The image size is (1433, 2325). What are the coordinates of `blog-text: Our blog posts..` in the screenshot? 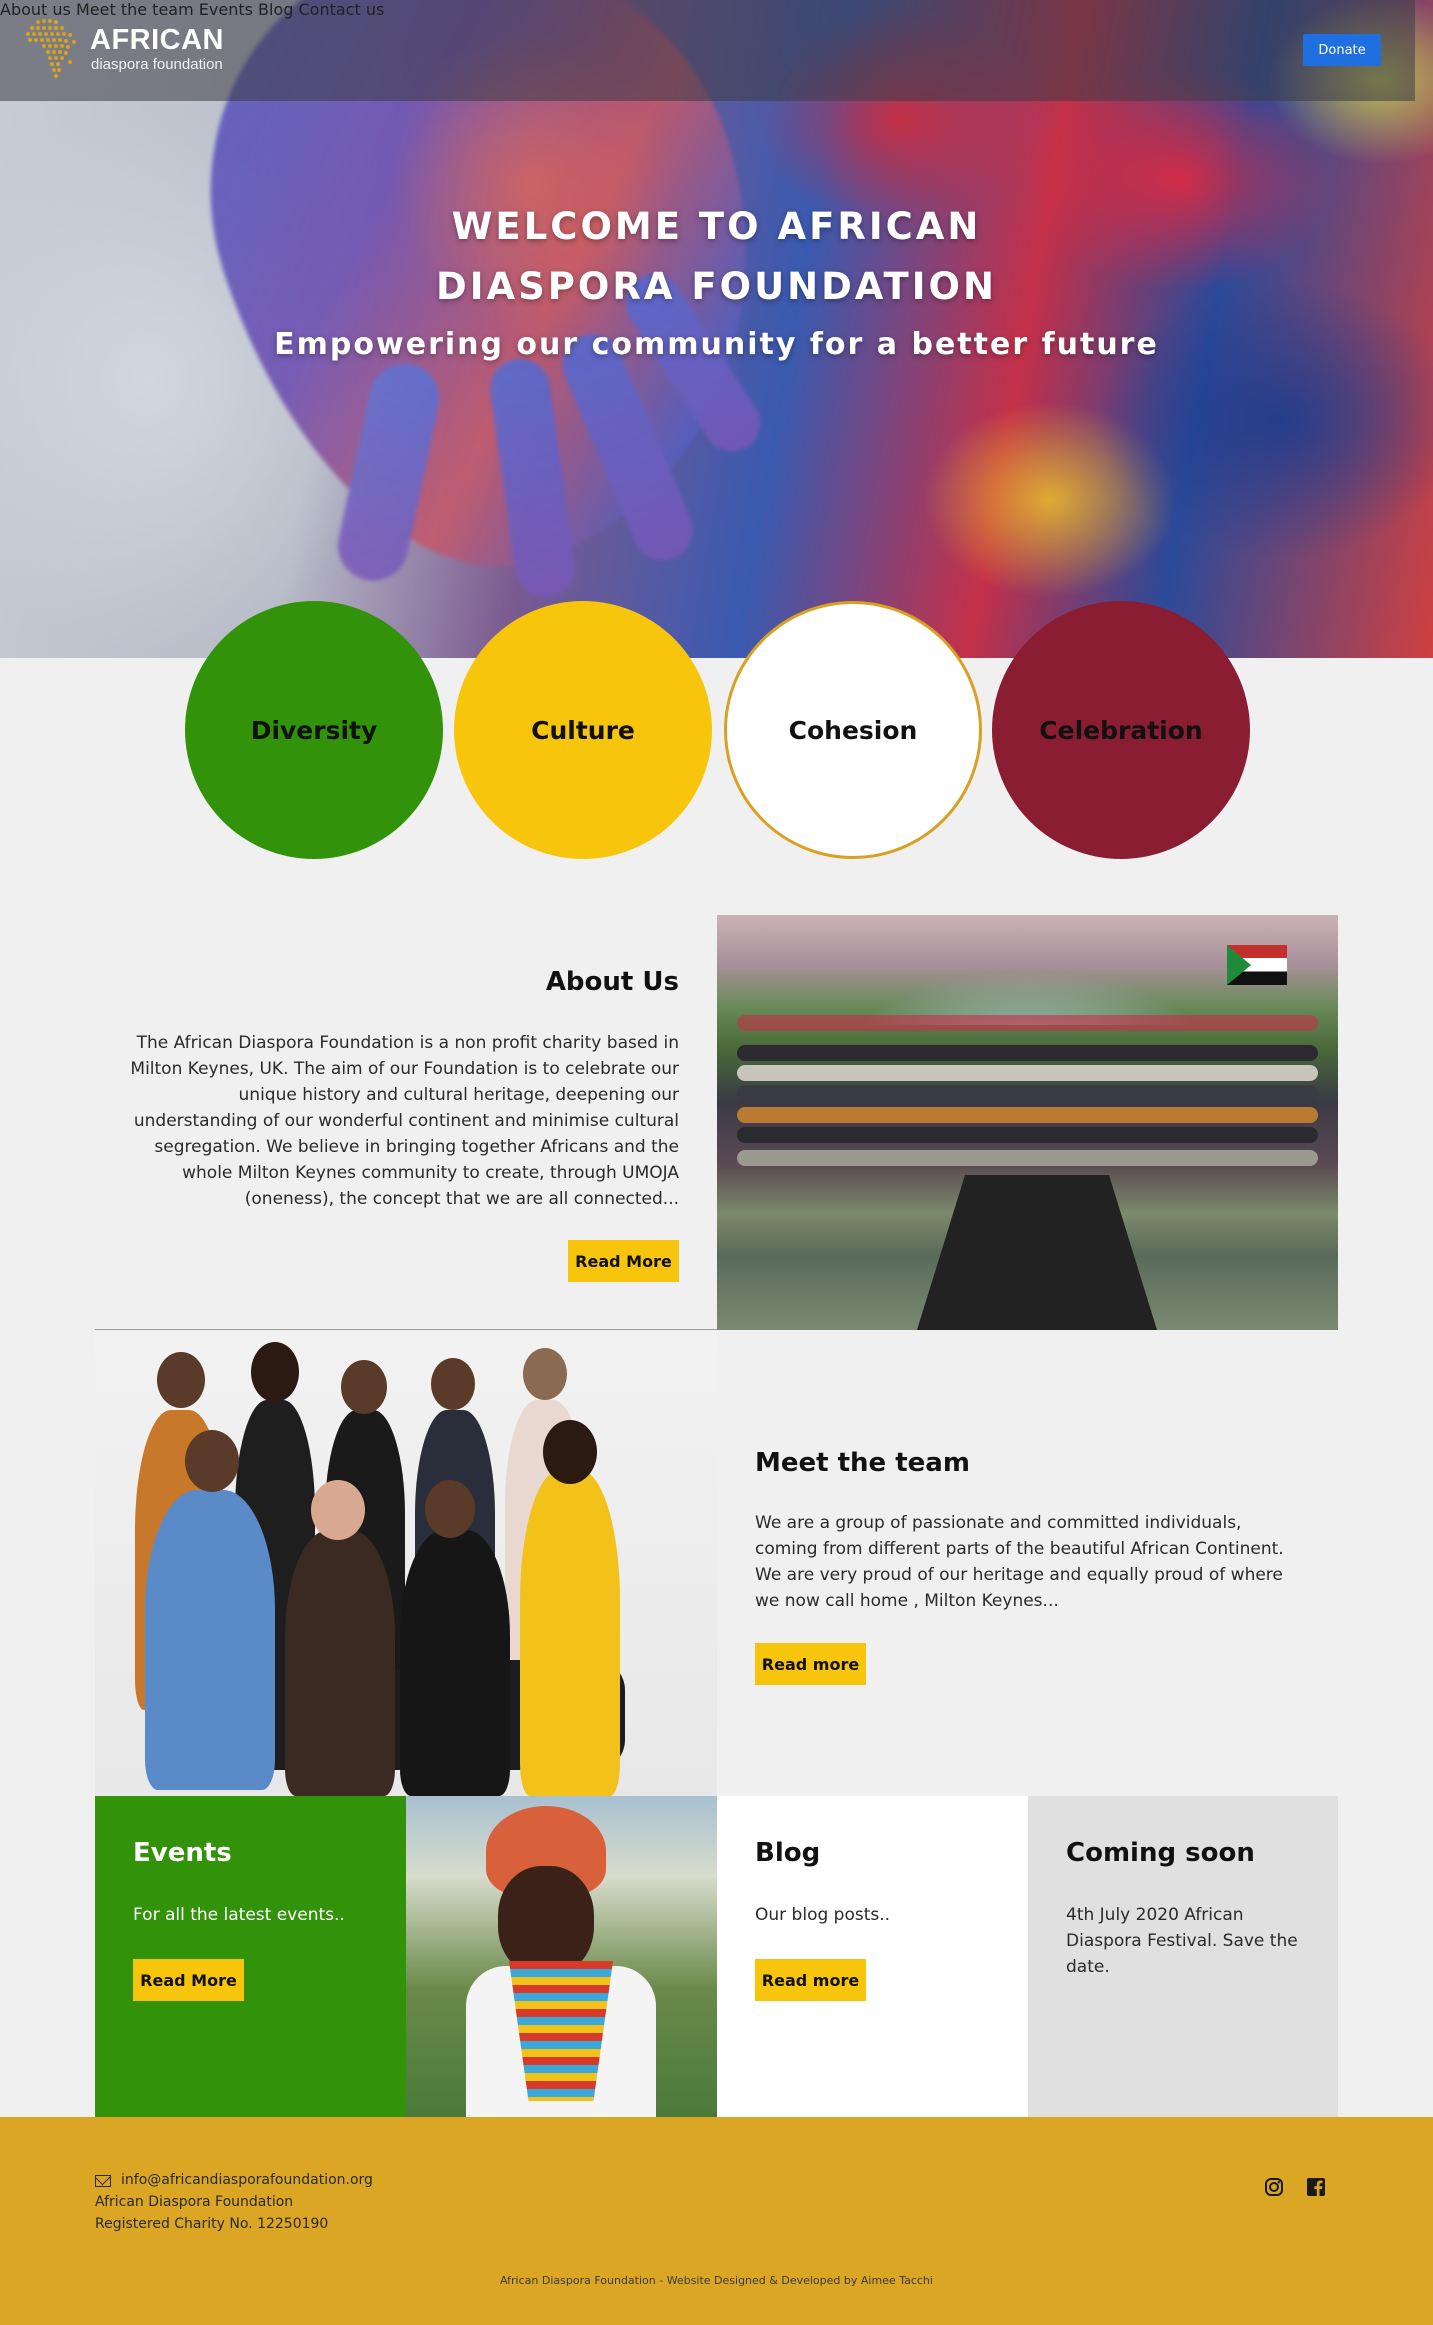 It's located at (823, 1915).